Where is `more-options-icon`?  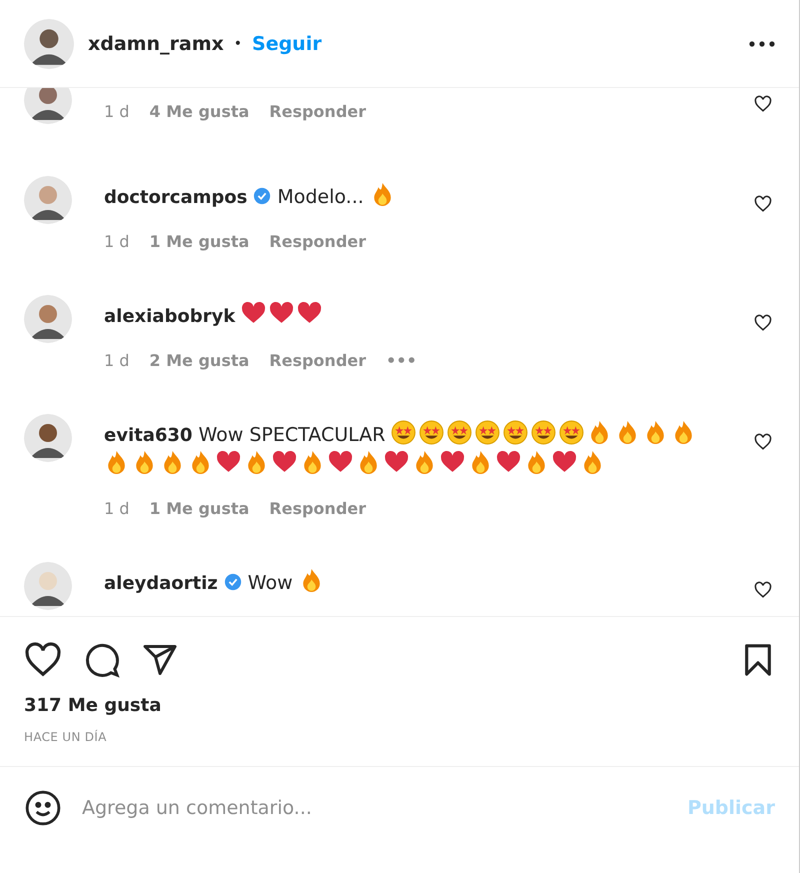 more-options-icon is located at coordinates (762, 43).